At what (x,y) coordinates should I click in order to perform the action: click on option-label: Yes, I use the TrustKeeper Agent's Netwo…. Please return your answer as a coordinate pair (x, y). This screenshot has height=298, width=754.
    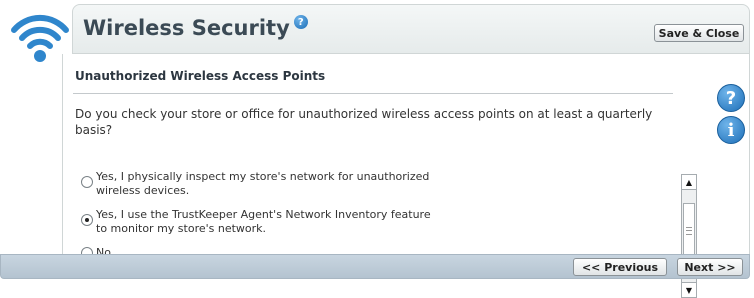
    Looking at the image, I should click on (263, 221).